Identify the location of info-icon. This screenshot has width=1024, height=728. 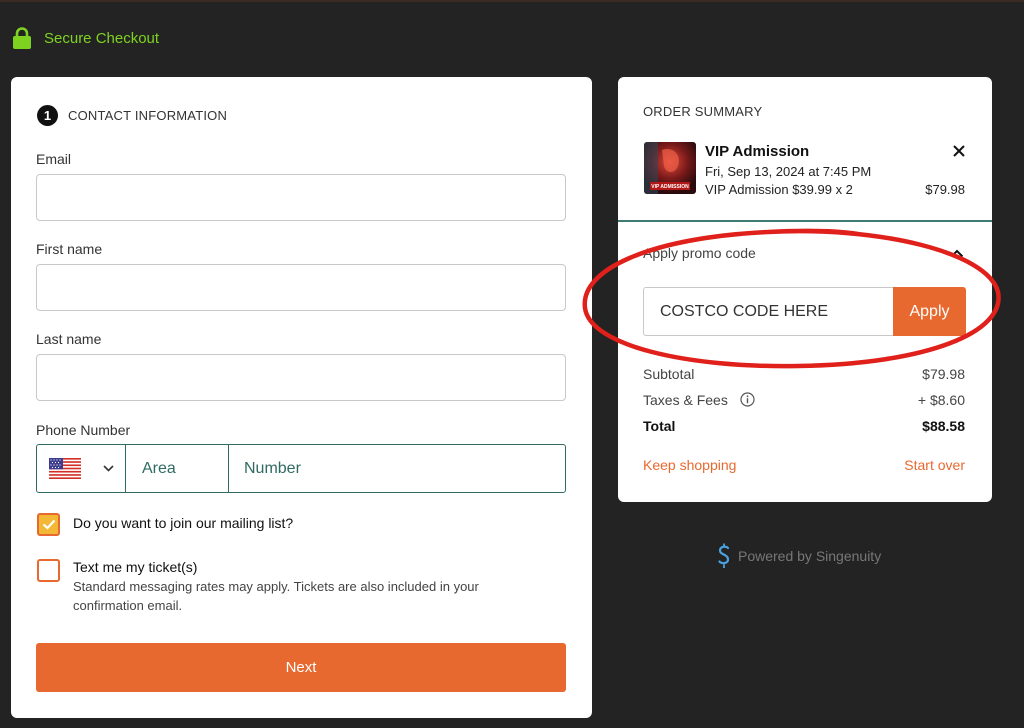
(747, 399).